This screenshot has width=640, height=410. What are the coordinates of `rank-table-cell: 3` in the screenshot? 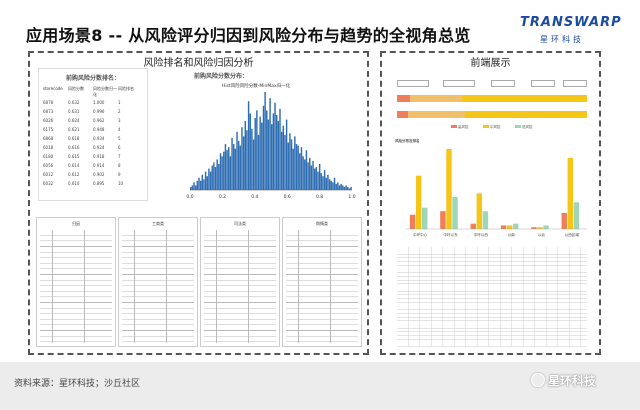 It's located at (119, 120).